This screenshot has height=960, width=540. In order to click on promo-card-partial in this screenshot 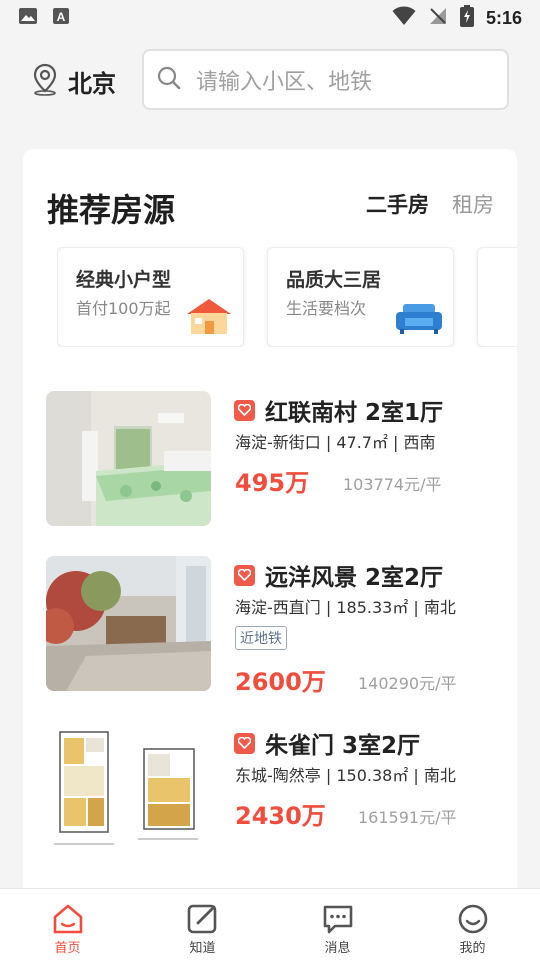, I will do `click(497, 297)`.